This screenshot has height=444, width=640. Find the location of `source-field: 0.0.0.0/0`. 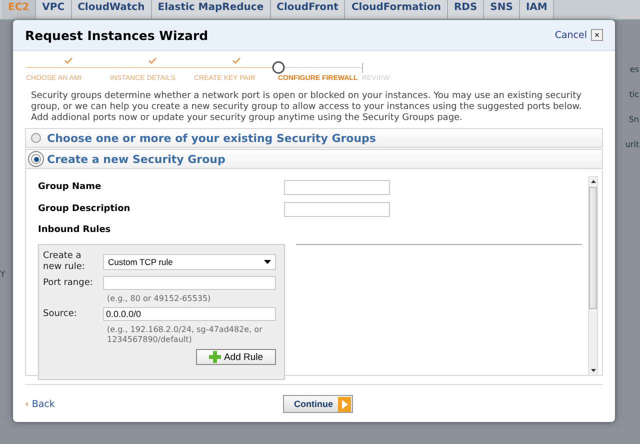

source-field: 0.0.0.0/0 is located at coordinates (189, 314).